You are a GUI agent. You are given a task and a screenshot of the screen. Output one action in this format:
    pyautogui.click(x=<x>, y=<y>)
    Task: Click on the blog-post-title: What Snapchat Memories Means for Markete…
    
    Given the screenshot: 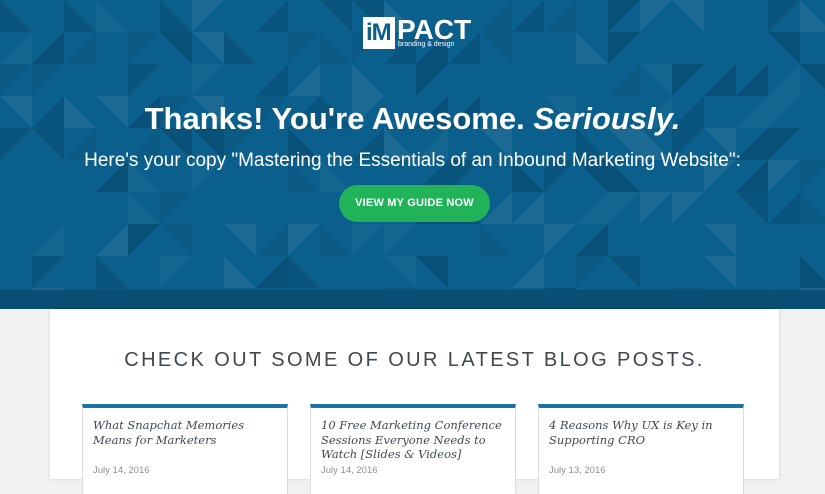 What is the action you would take?
    pyautogui.click(x=186, y=432)
    